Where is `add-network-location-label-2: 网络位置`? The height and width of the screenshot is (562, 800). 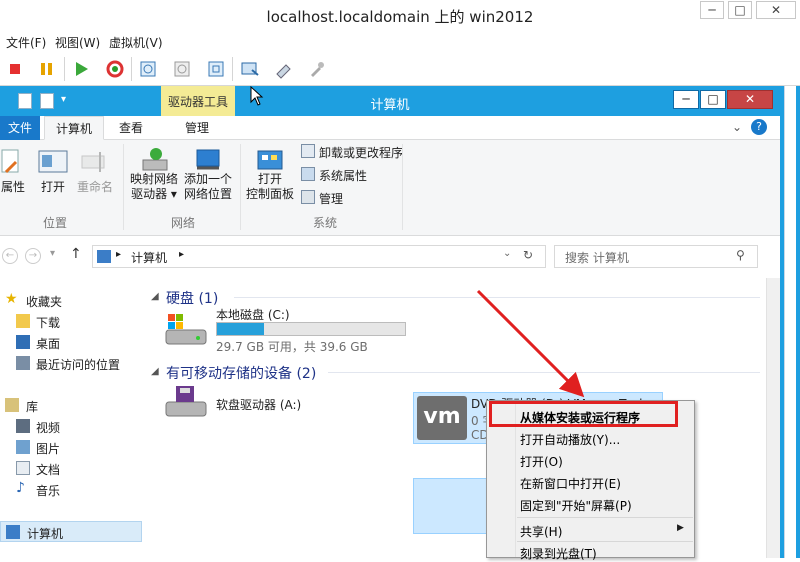 add-network-location-label-2: 网络位置 is located at coordinates (208, 194).